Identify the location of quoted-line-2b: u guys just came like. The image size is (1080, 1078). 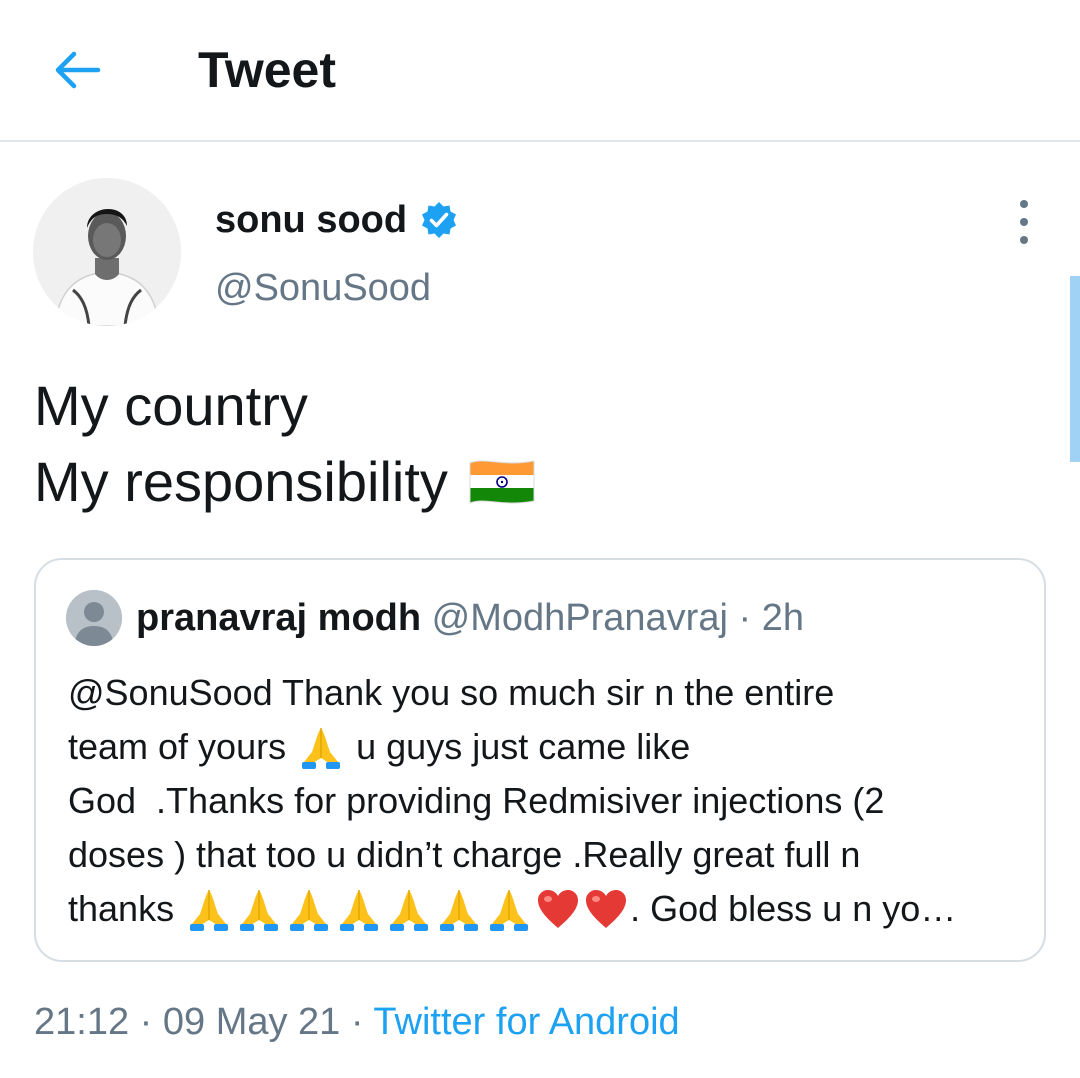
(523, 746).